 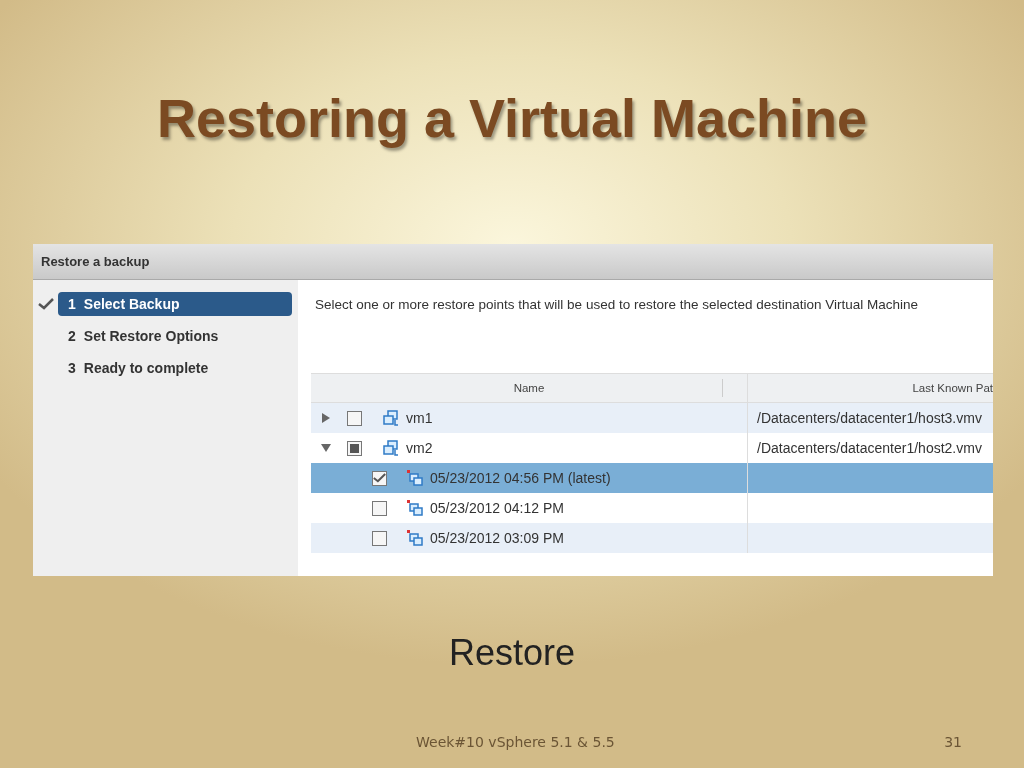 What do you see at coordinates (870, 388) in the screenshot?
I see `column-header: Last Known Pat` at bounding box center [870, 388].